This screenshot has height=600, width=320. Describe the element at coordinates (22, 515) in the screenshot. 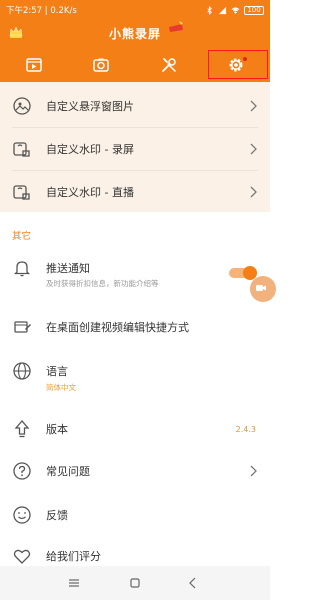

I see `smile-icon` at that location.